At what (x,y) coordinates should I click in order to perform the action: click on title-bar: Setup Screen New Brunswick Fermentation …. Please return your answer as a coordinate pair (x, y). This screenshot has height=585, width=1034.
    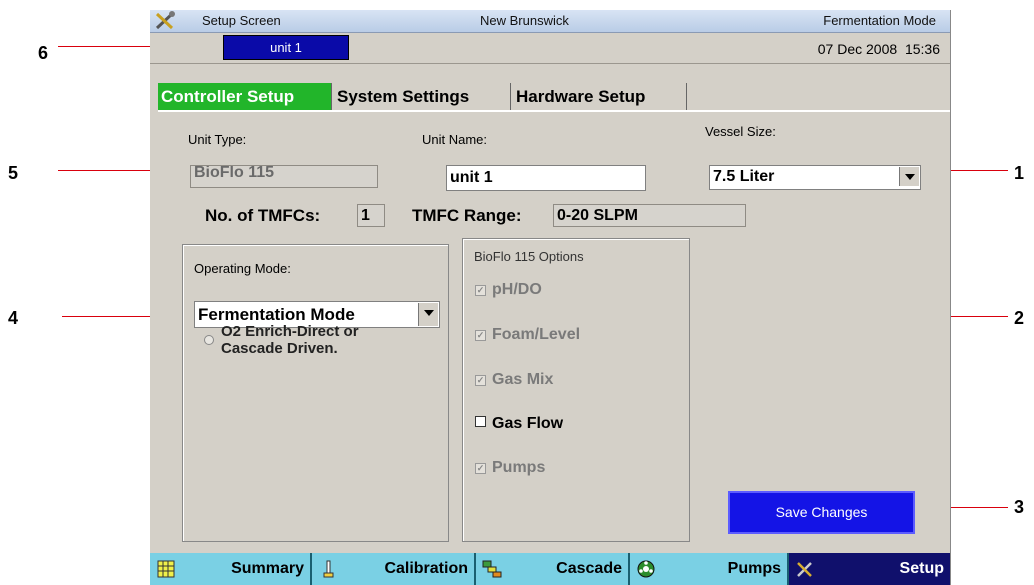
    Looking at the image, I should click on (550, 21).